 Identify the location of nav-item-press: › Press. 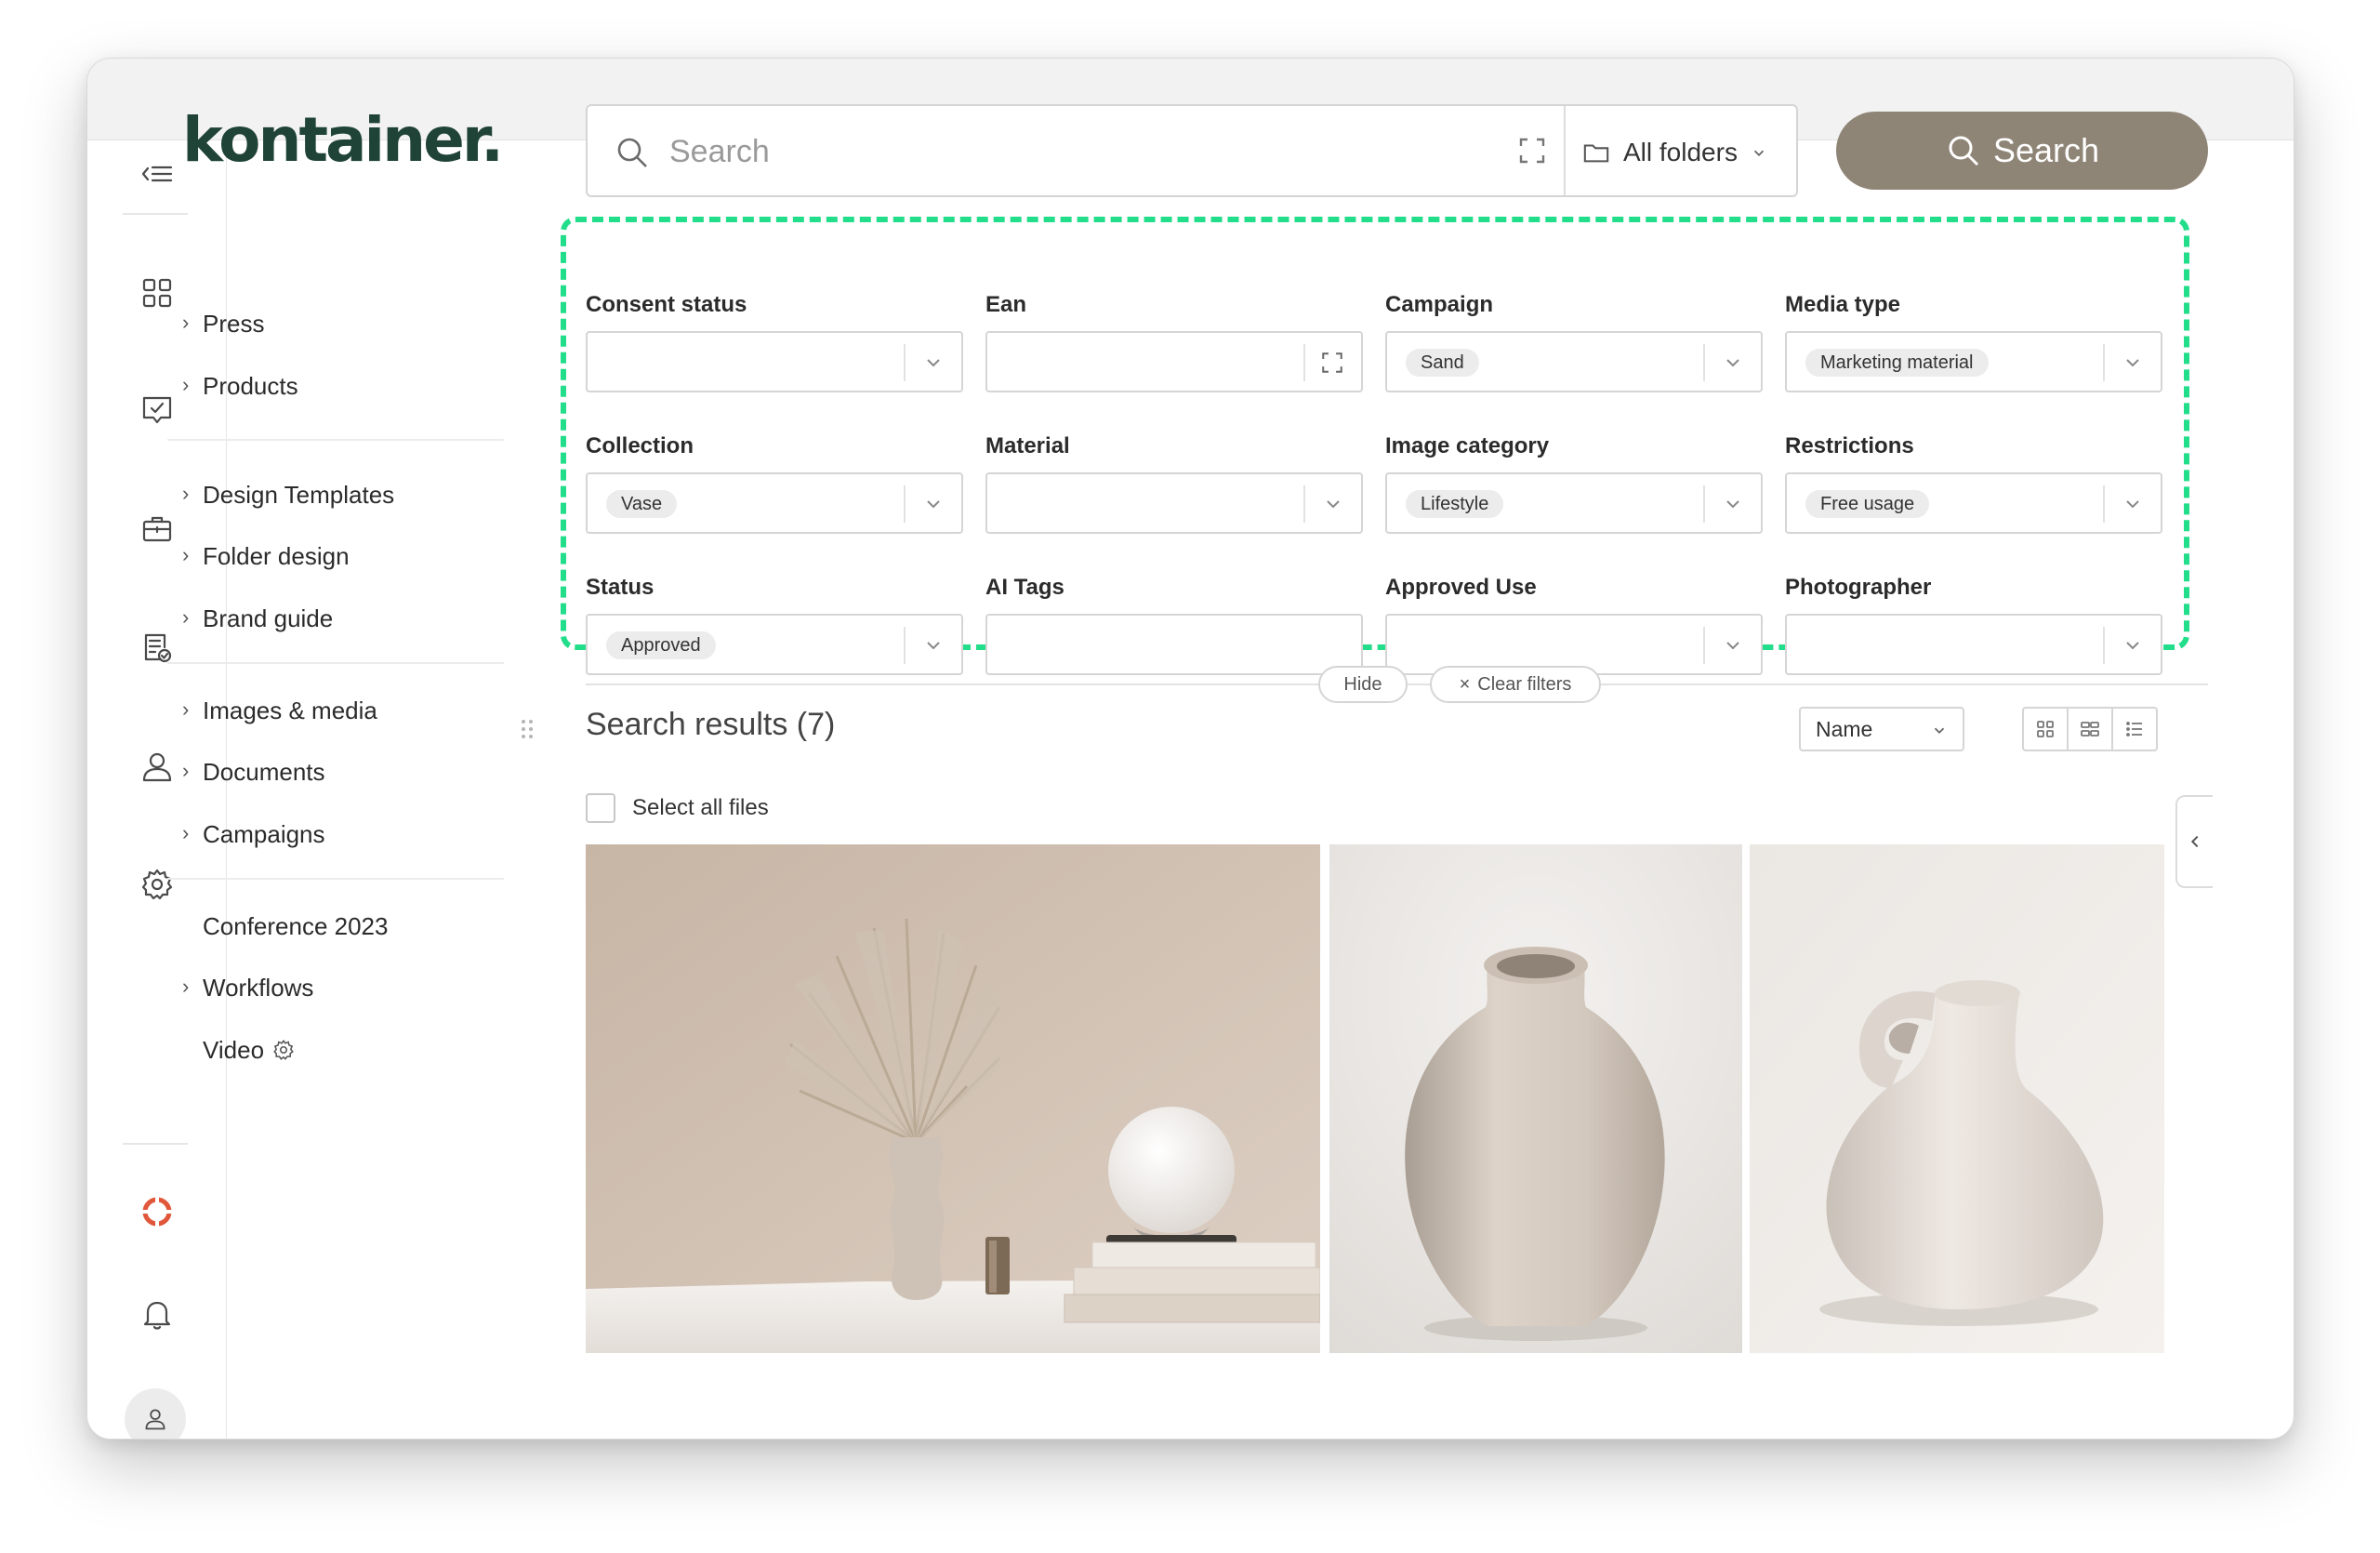
(223, 323).